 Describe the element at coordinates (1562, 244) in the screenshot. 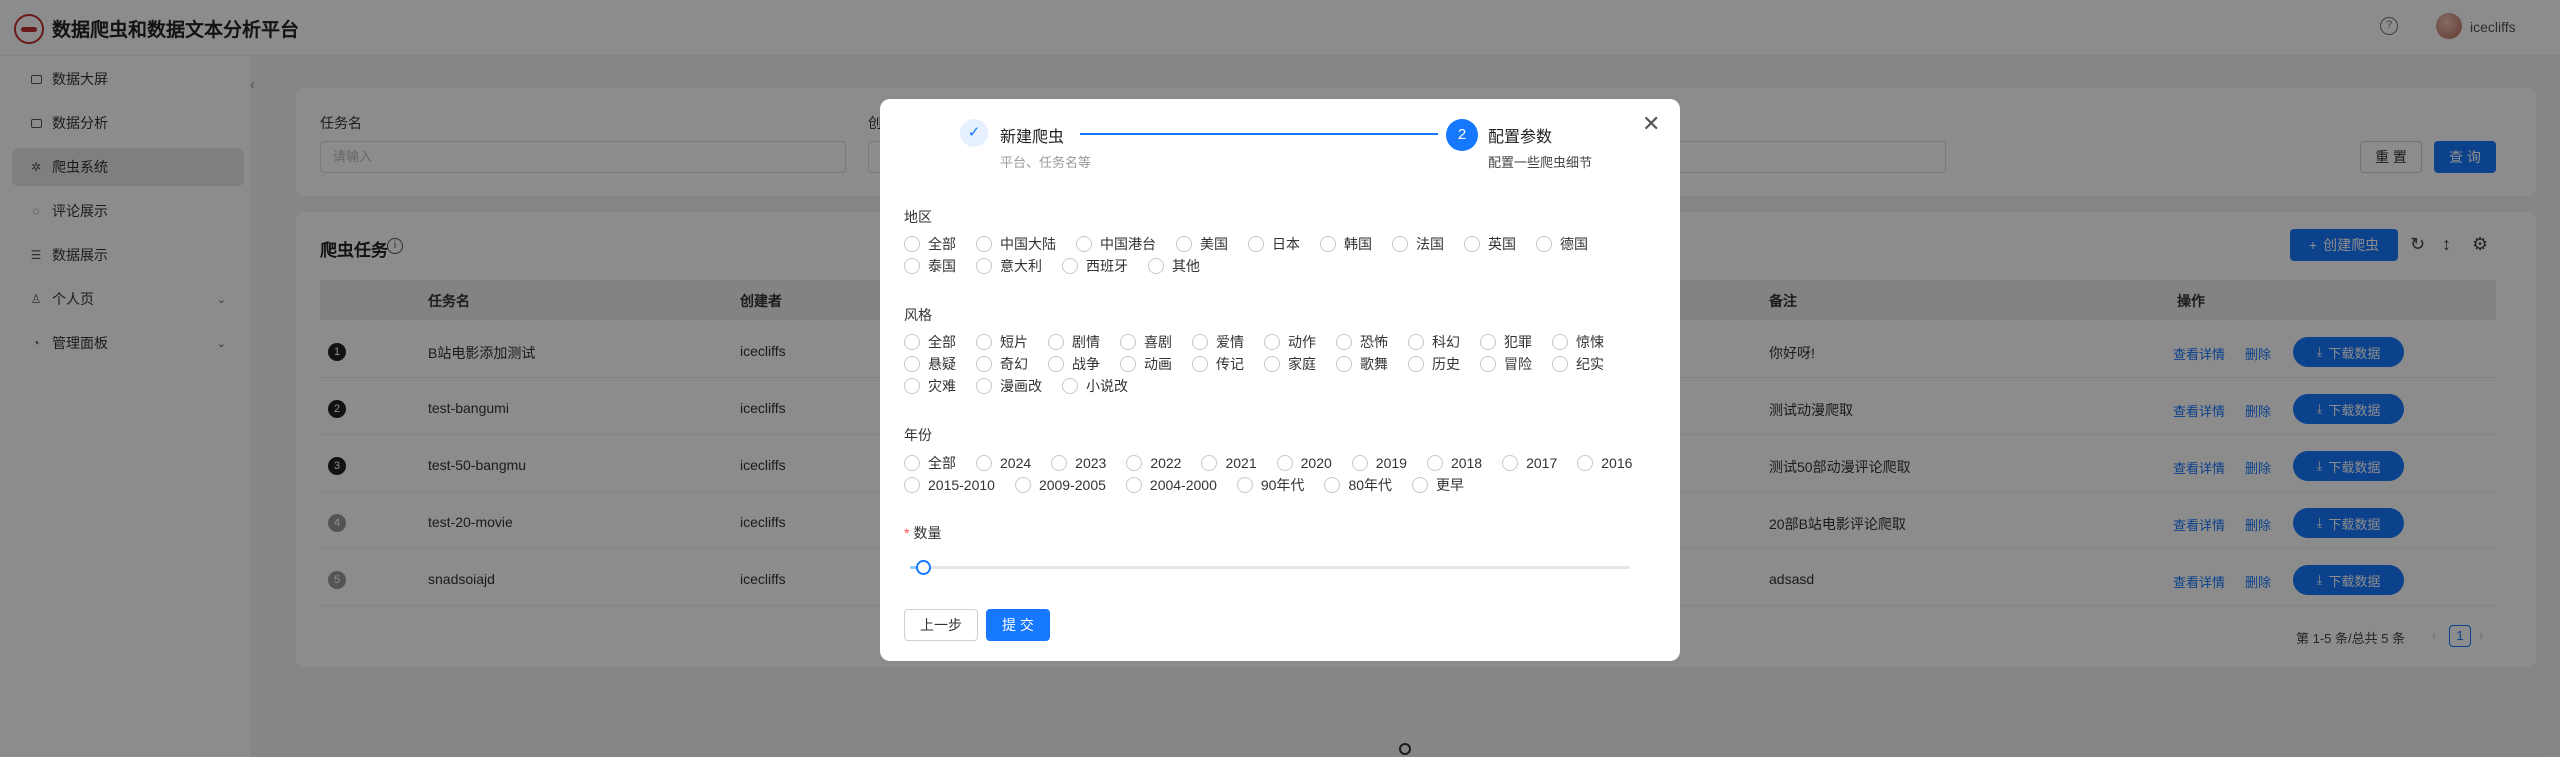

I see `region-option: 德国` at that location.